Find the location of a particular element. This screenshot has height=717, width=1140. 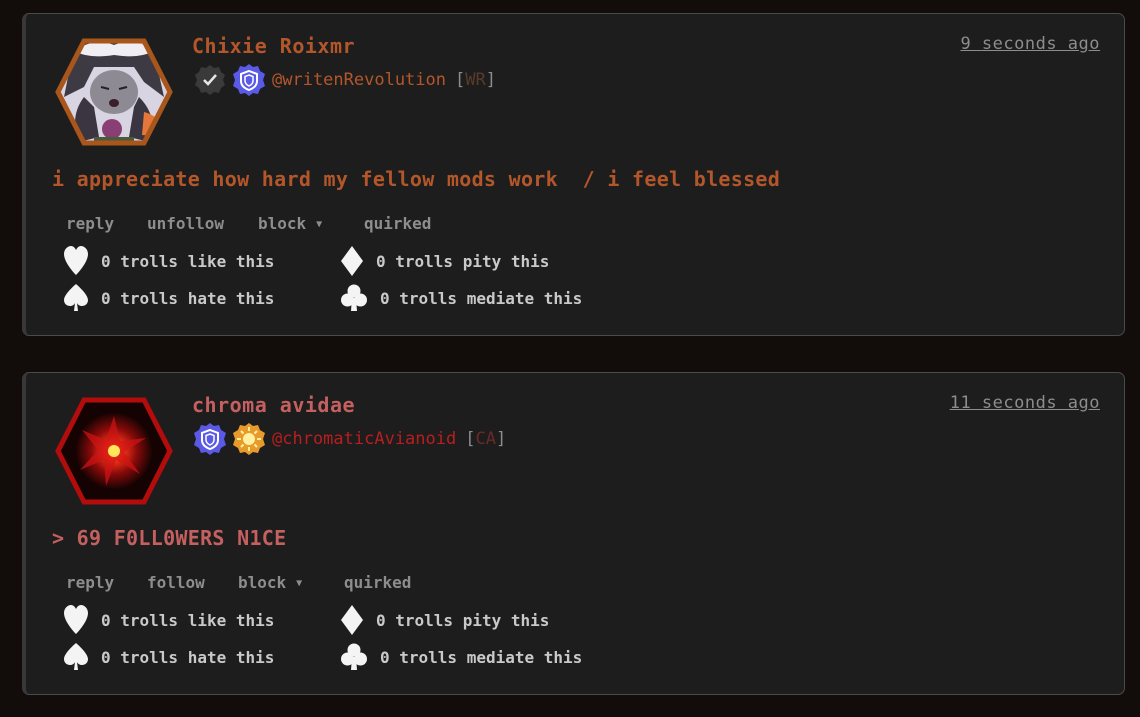

badge-row: @chromaticAvianoid [CA] is located at coordinates (349, 439).